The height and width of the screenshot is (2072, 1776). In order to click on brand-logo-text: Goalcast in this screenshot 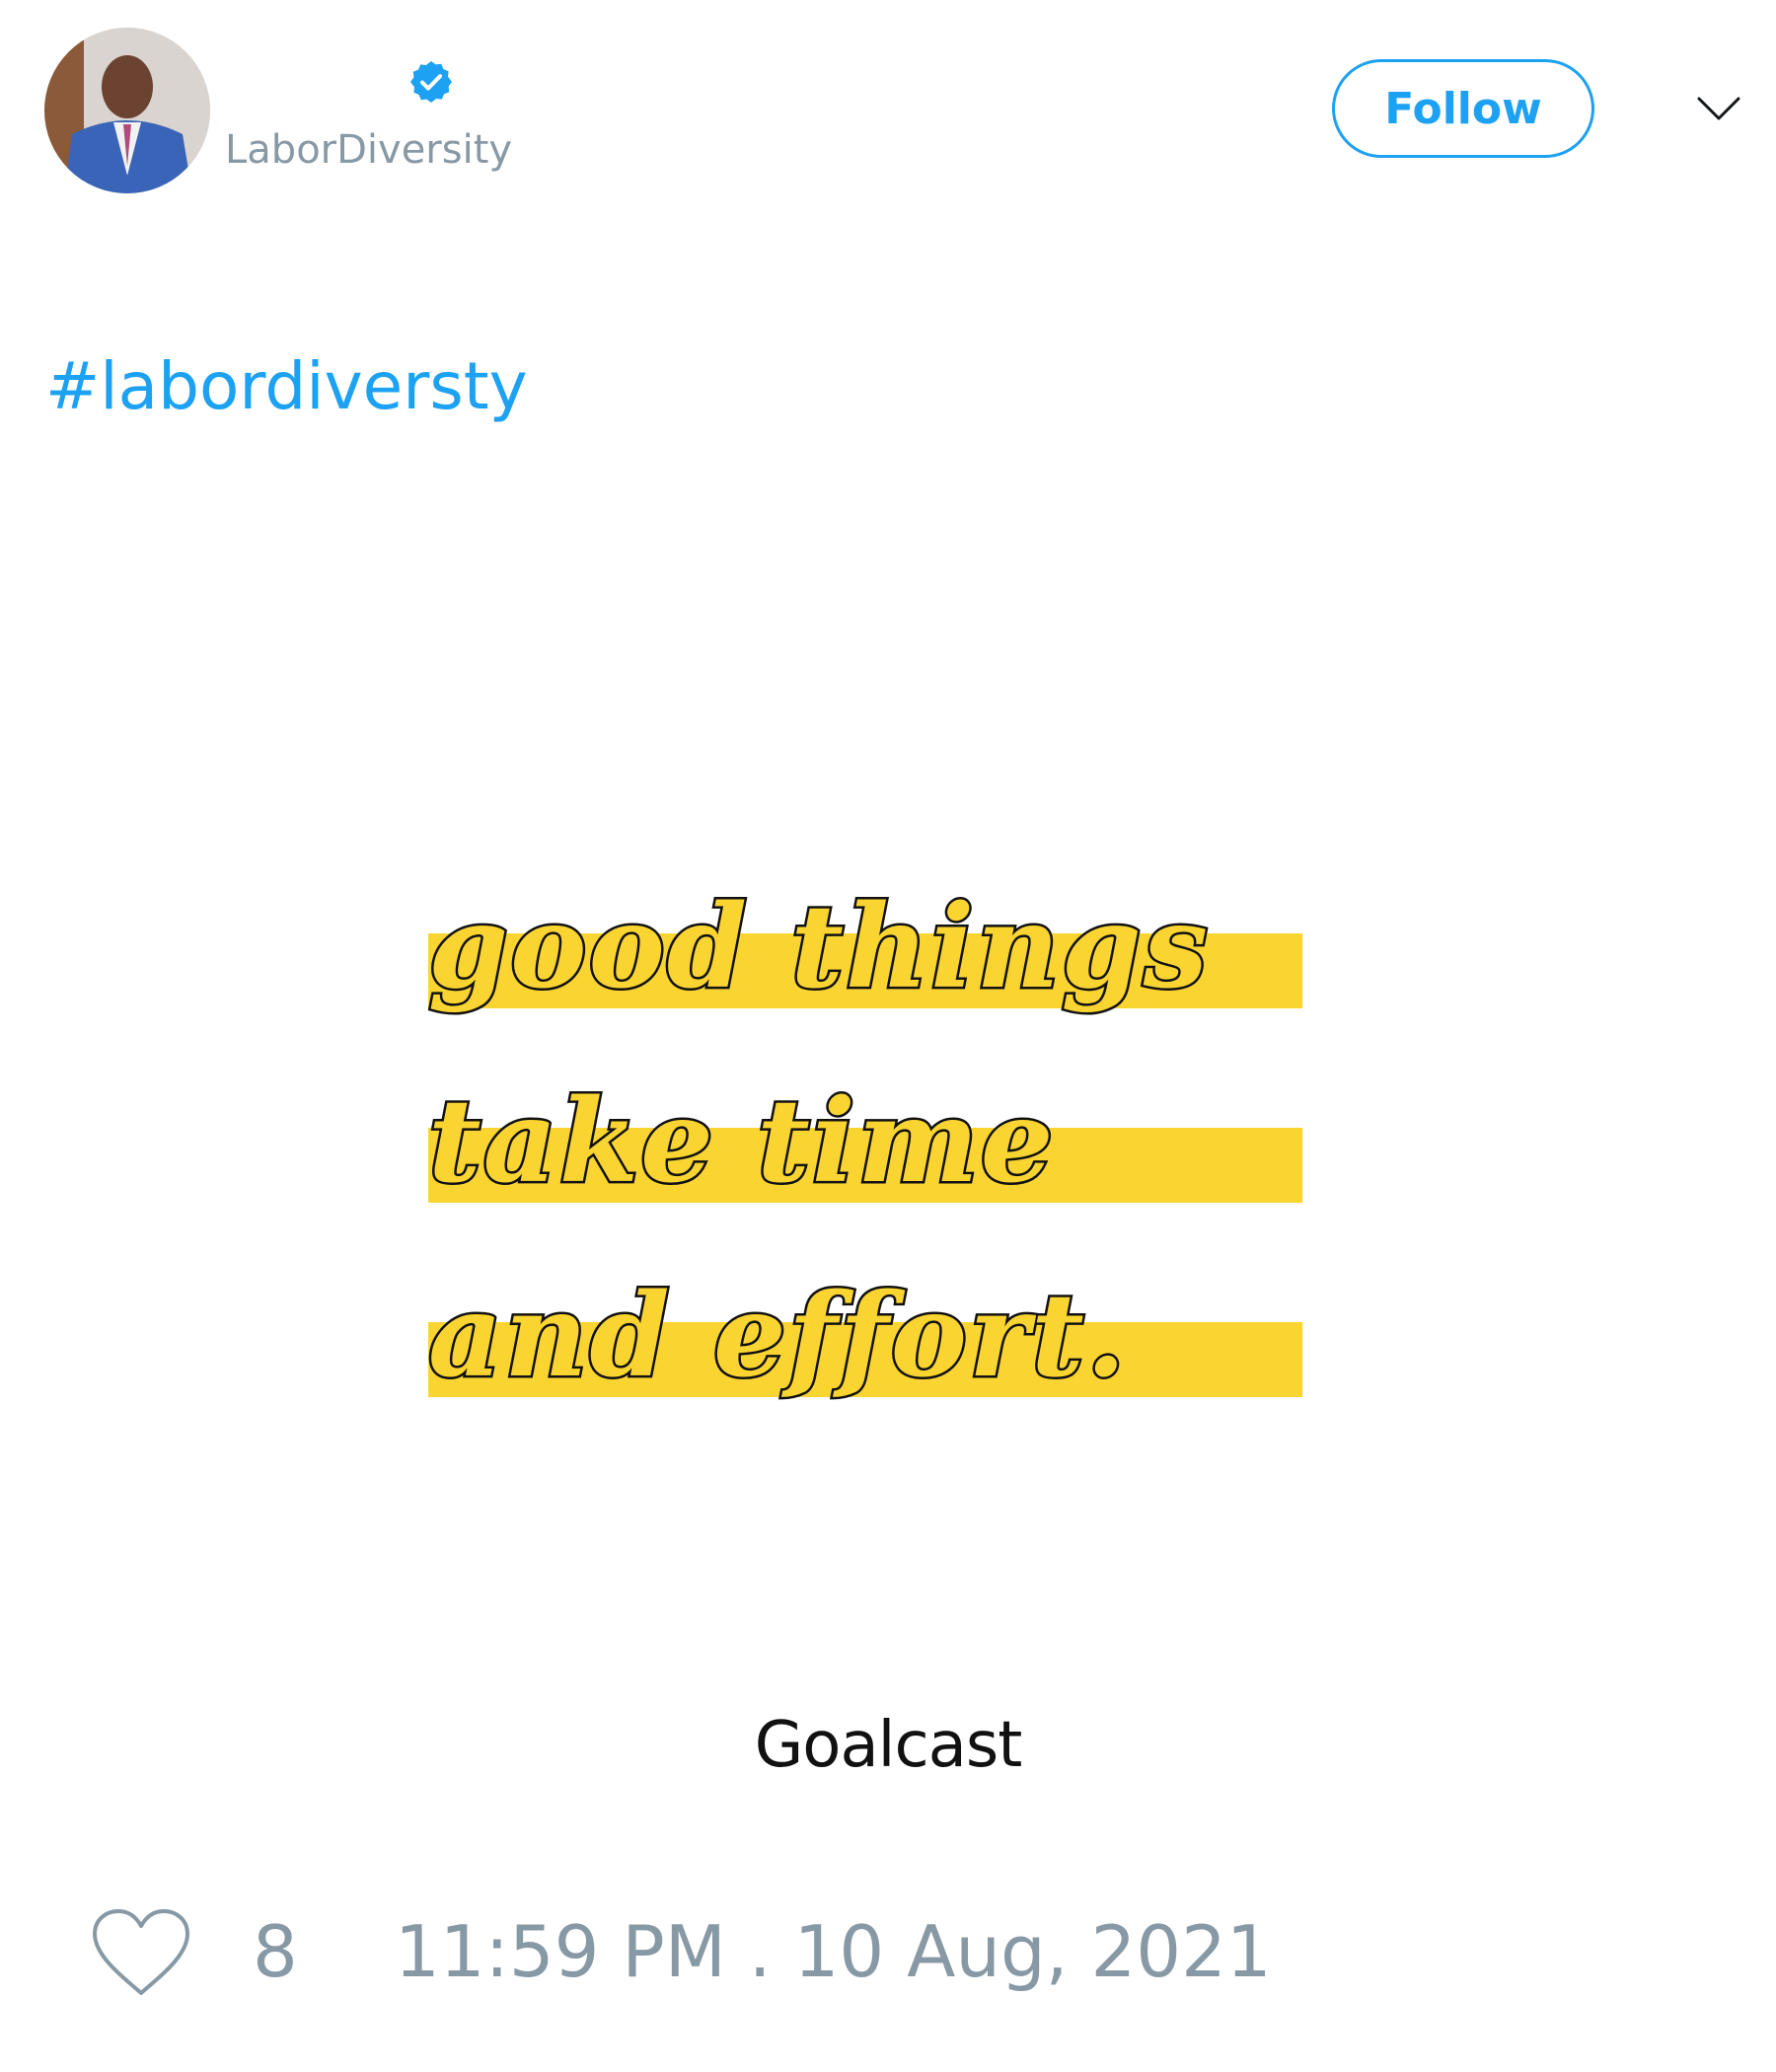, I will do `click(889, 1746)`.